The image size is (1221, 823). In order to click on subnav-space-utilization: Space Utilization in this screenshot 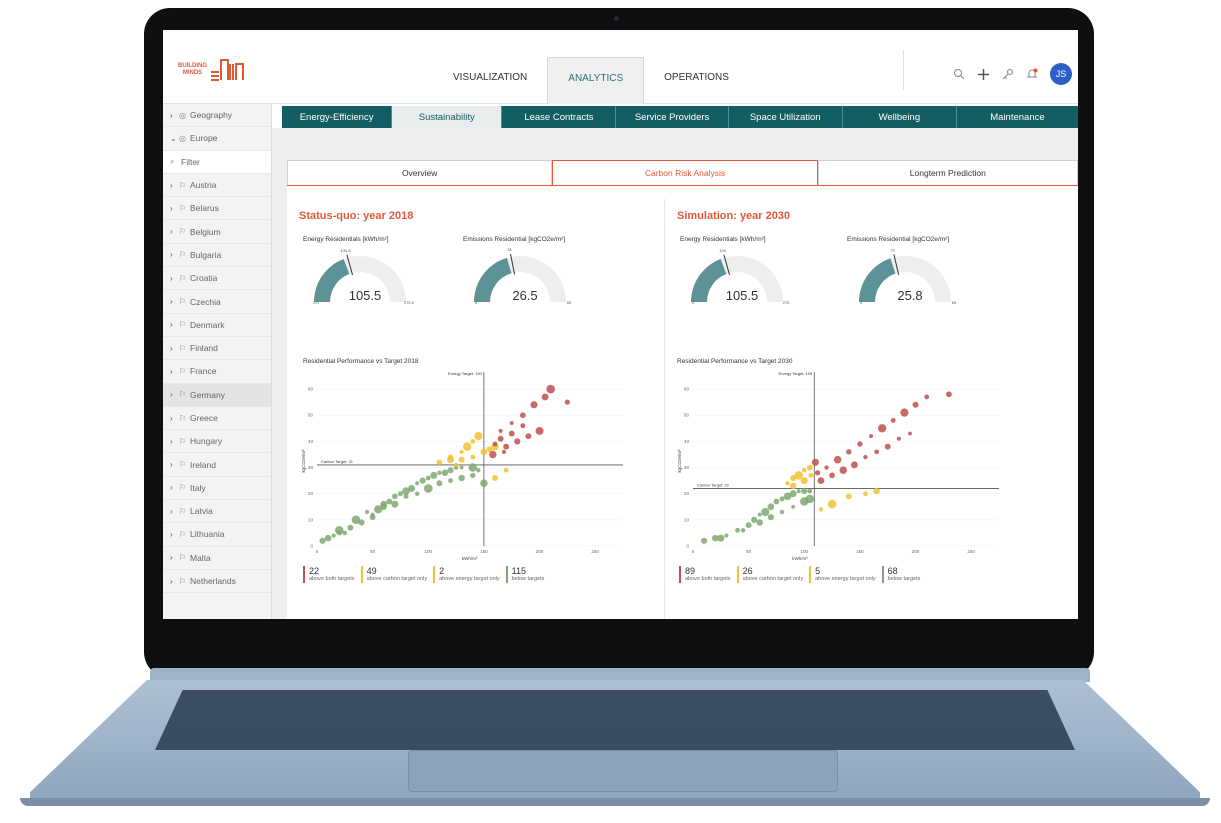, I will do `click(786, 117)`.